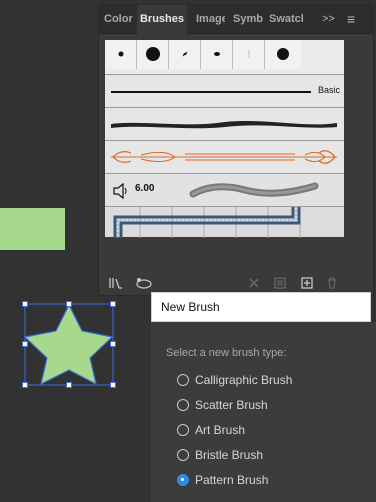  Describe the element at coordinates (248, 19) in the screenshot. I see `tab-symbols: Symb` at that location.